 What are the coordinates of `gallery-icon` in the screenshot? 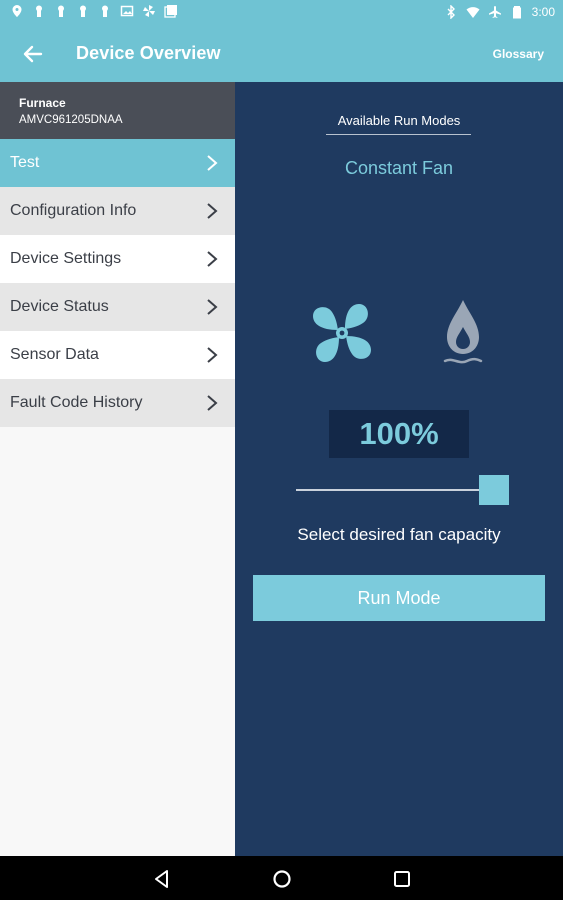 It's located at (170, 11).